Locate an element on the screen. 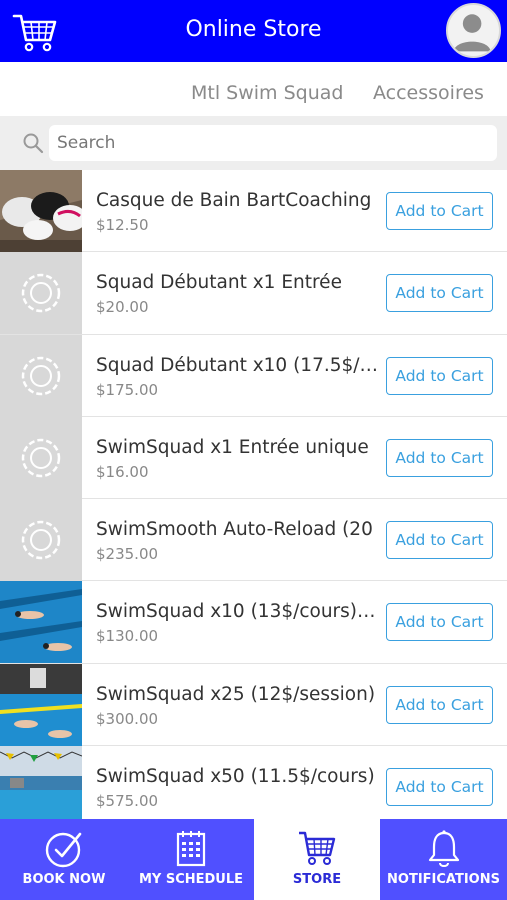 This screenshot has height=900, width=507. app-header: Online Store is located at coordinates (253, 31).